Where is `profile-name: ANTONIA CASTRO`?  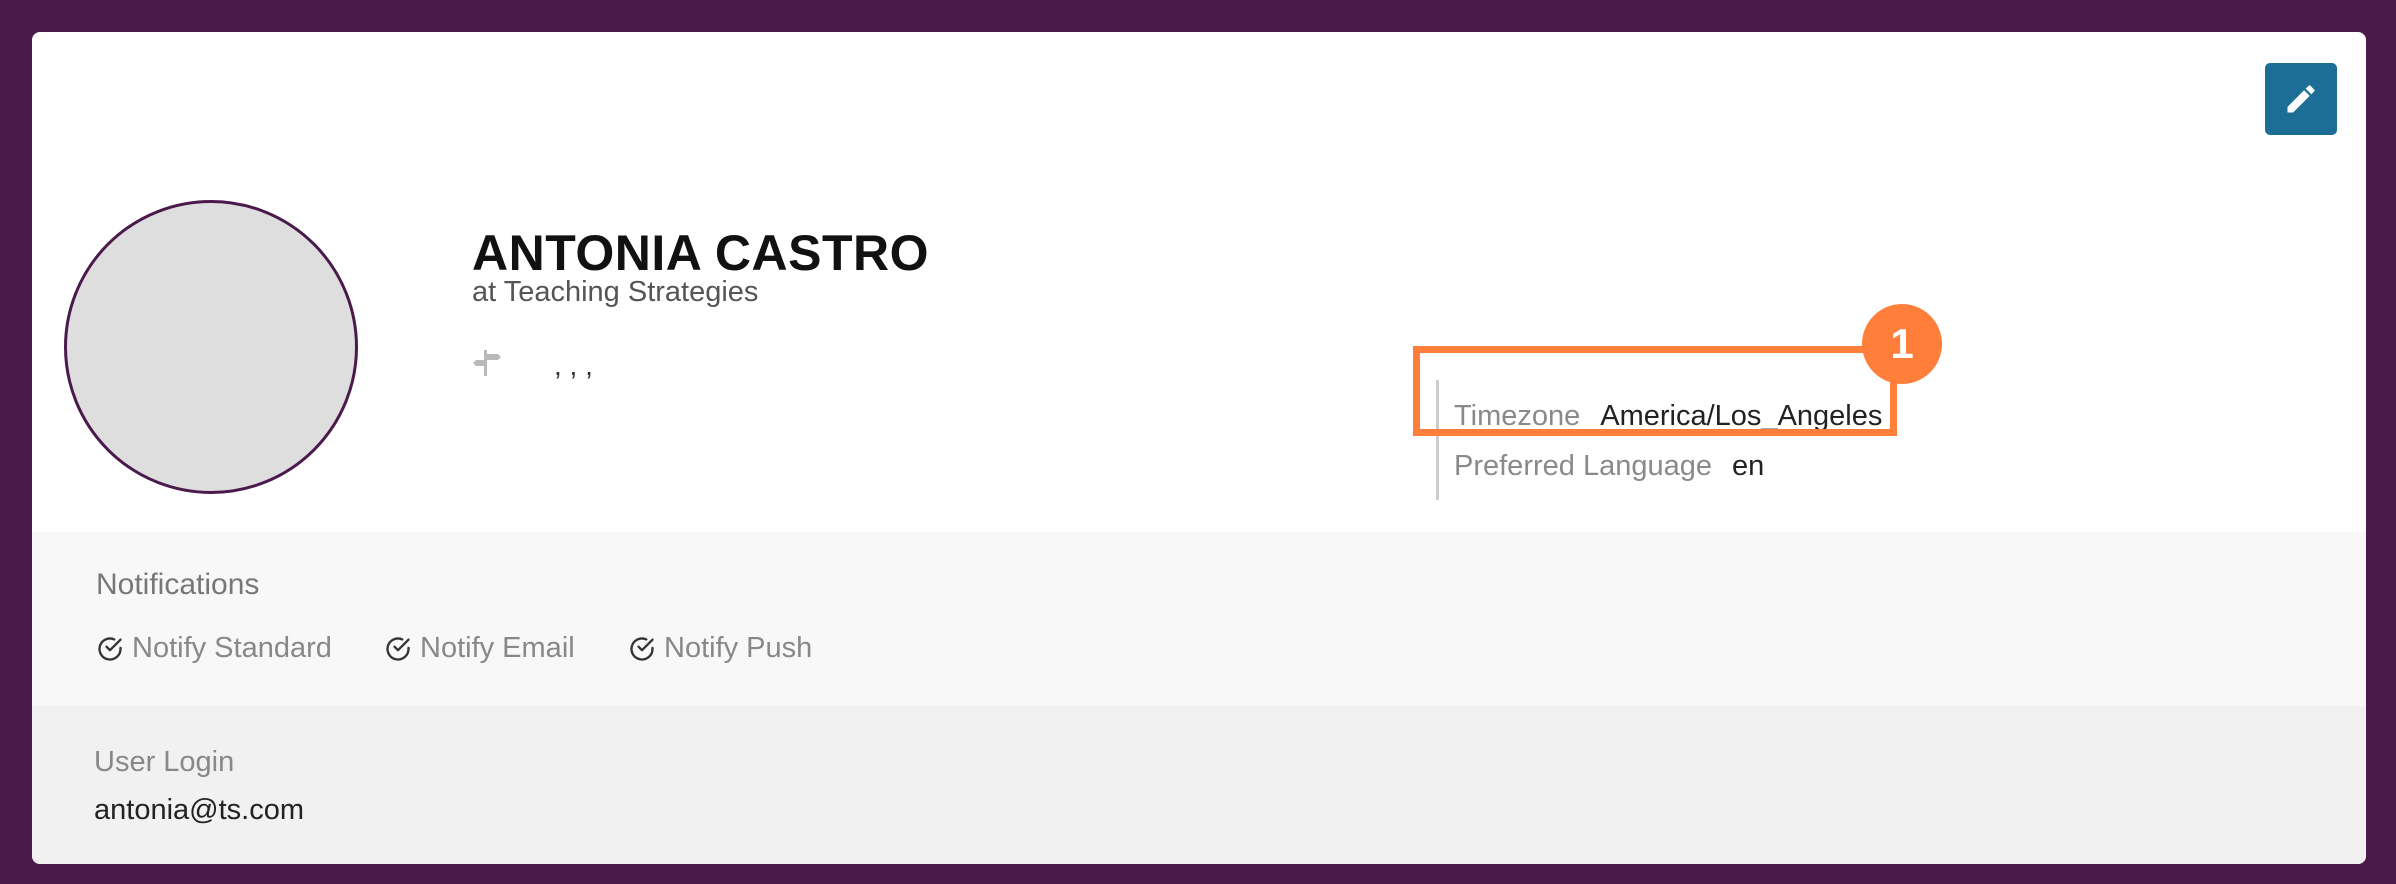
profile-name: ANTONIA CASTRO is located at coordinates (700, 253).